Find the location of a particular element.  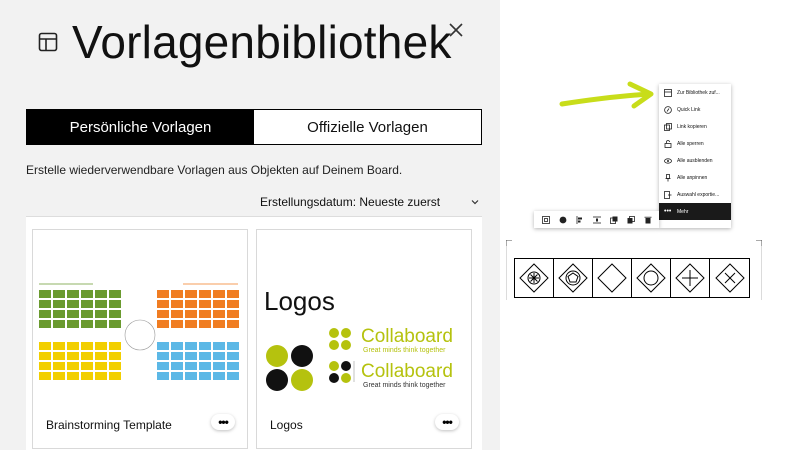

menu-item-label: Alle ausblenden is located at coordinates (695, 160).